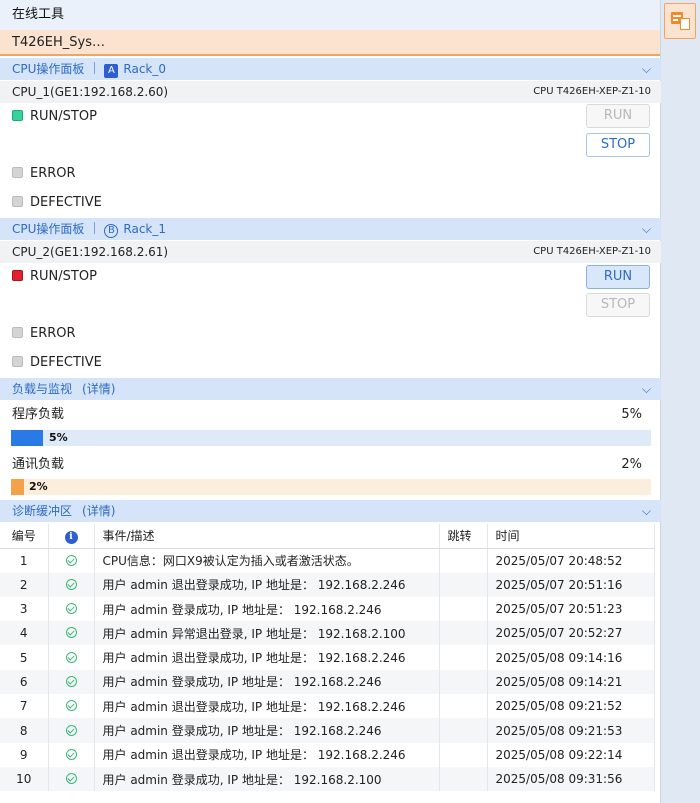  Describe the element at coordinates (98, 389) in the screenshot. I see `load-details-link: (详情)` at that location.